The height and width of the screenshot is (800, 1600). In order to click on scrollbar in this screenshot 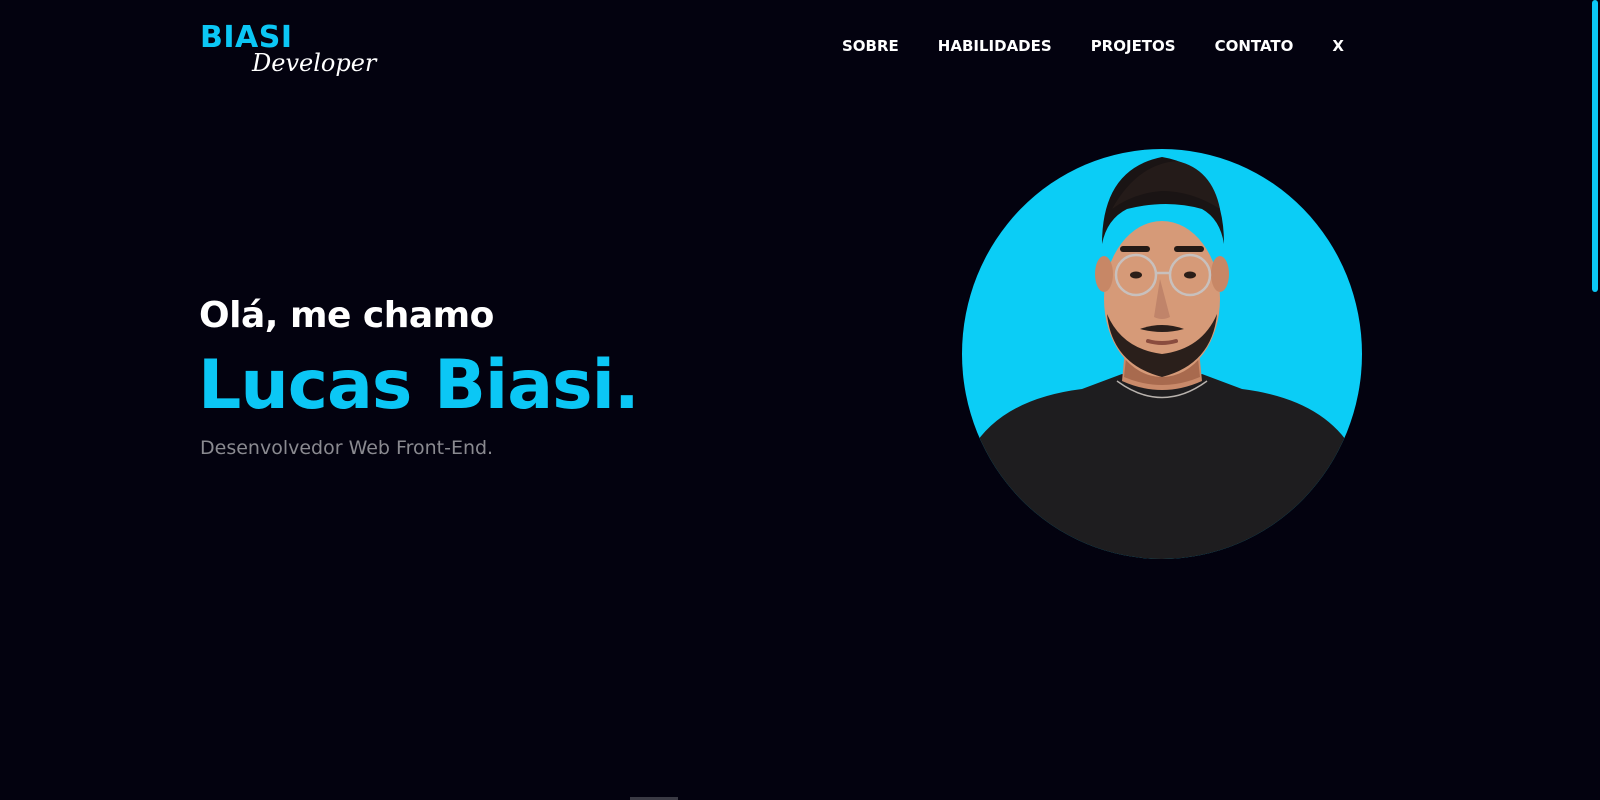, I will do `click(1595, 400)`.